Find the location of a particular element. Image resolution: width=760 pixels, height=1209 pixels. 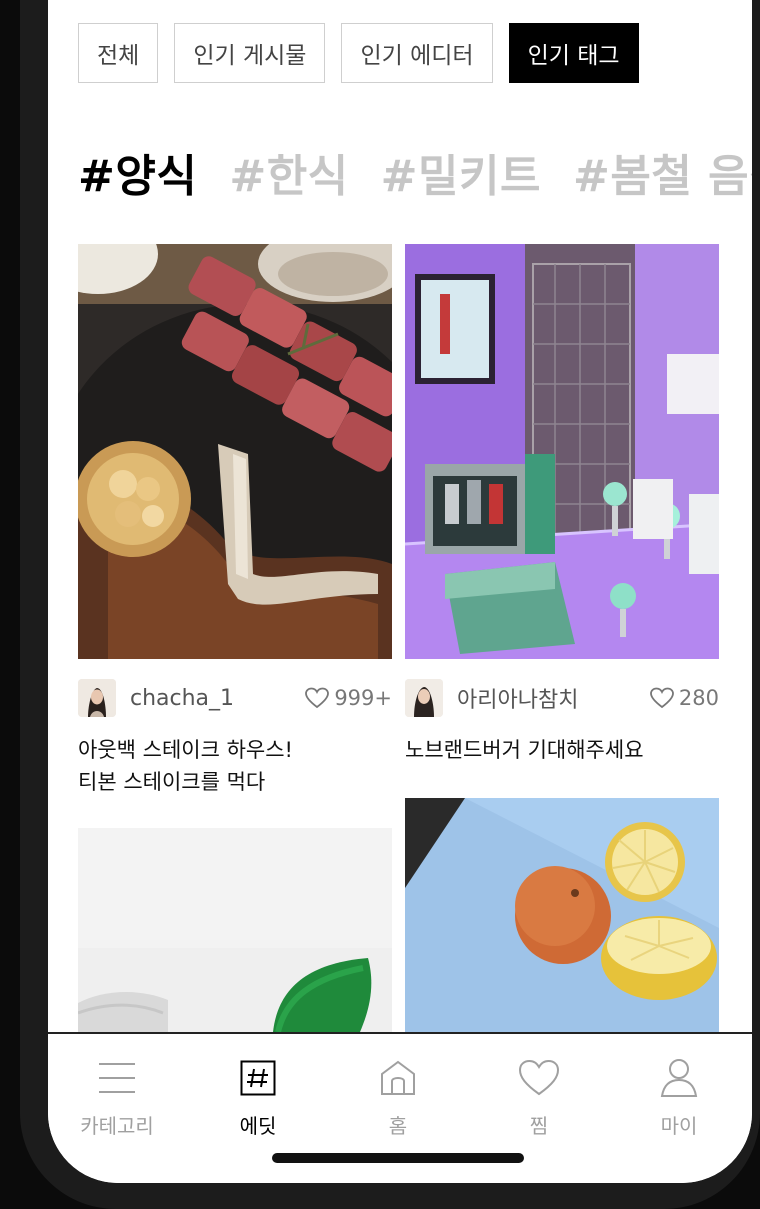

tab-all: 전체 is located at coordinates (118, 53).